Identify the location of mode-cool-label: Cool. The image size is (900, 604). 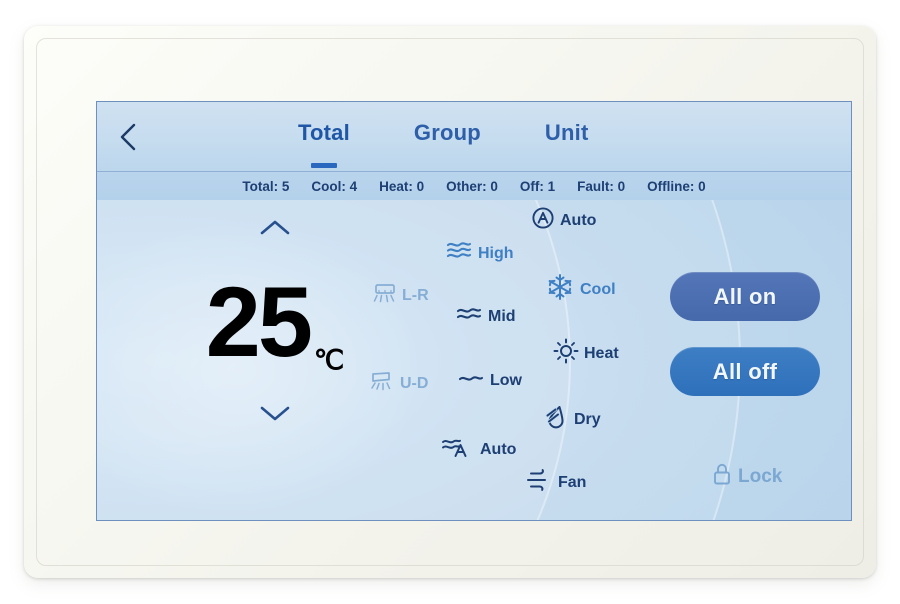
(598, 289).